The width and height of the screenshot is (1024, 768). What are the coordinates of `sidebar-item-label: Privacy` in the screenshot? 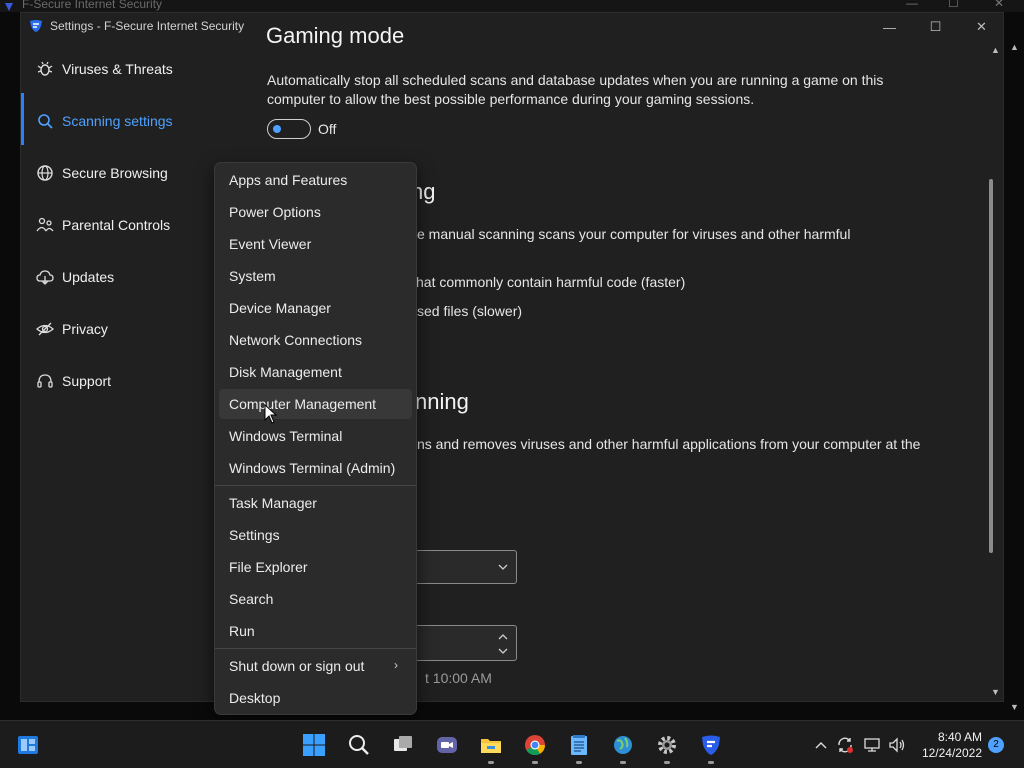 It's located at (85, 329).